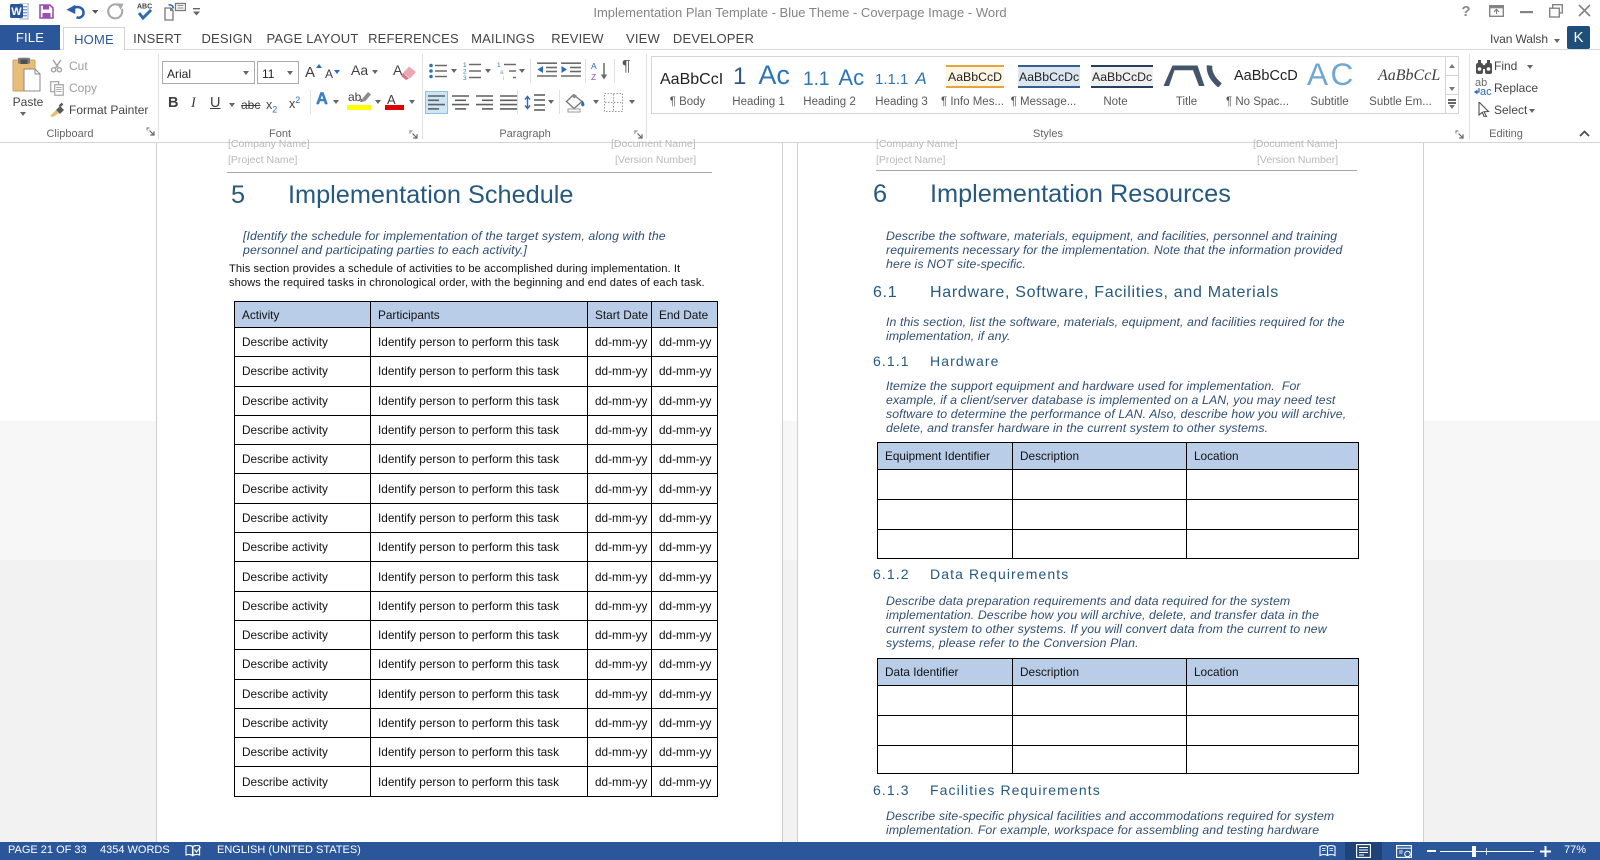  I want to click on svg-text: Z, so click(593, 76).